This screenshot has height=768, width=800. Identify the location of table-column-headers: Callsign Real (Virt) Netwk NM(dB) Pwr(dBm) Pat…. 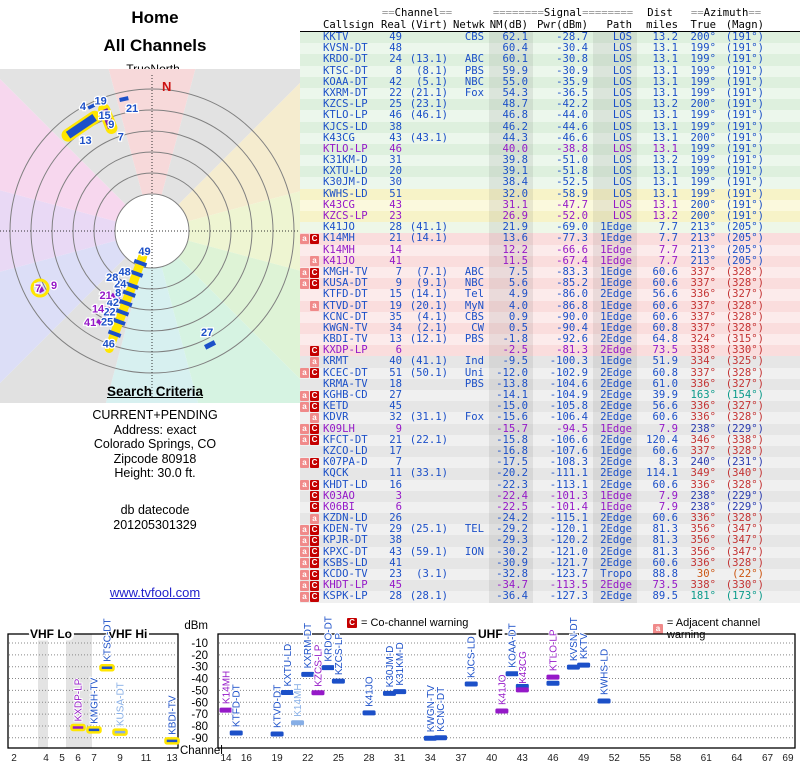
(550, 25).